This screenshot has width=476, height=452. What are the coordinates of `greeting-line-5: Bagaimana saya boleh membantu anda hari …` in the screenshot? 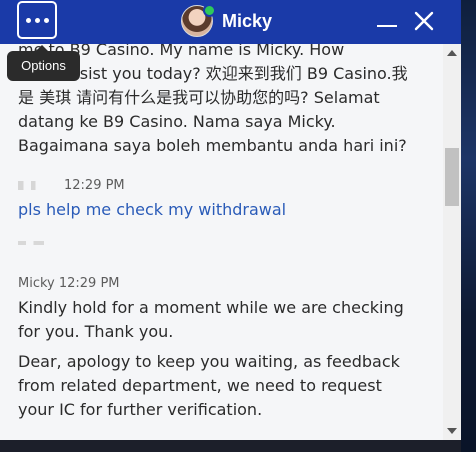 It's located at (212, 145).